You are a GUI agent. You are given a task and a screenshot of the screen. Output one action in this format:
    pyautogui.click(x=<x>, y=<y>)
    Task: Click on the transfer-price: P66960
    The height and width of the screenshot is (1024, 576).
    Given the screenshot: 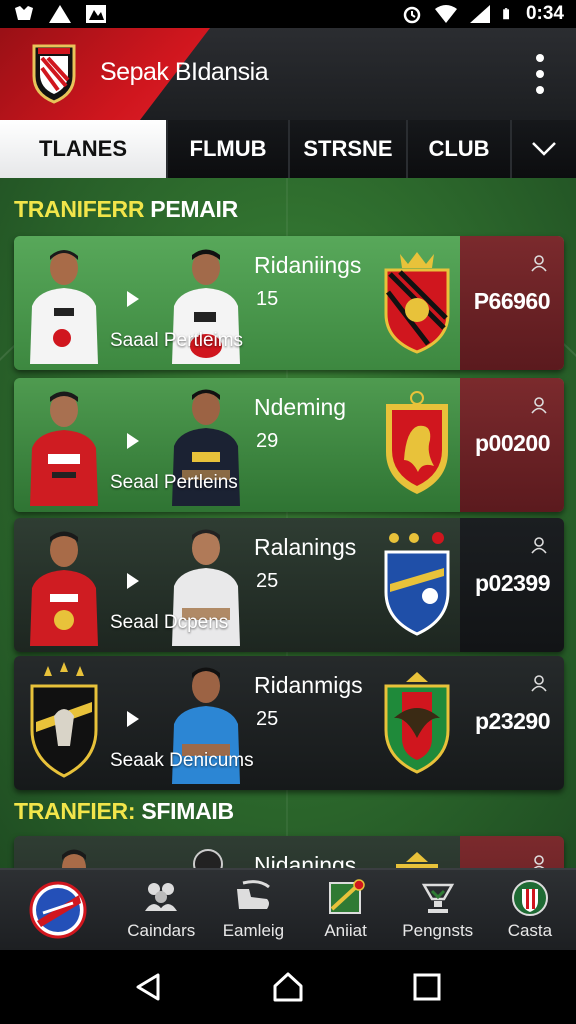 What is the action you would take?
    pyautogui.click(x=512, y=301)
    